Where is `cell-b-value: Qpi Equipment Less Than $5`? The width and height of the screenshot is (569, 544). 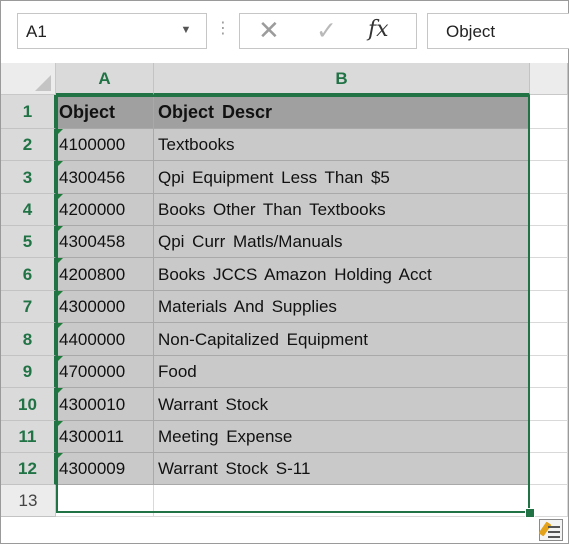 cell-b-value: Qpi Equipment Less Than $5 is located at coordinates (274, 177).